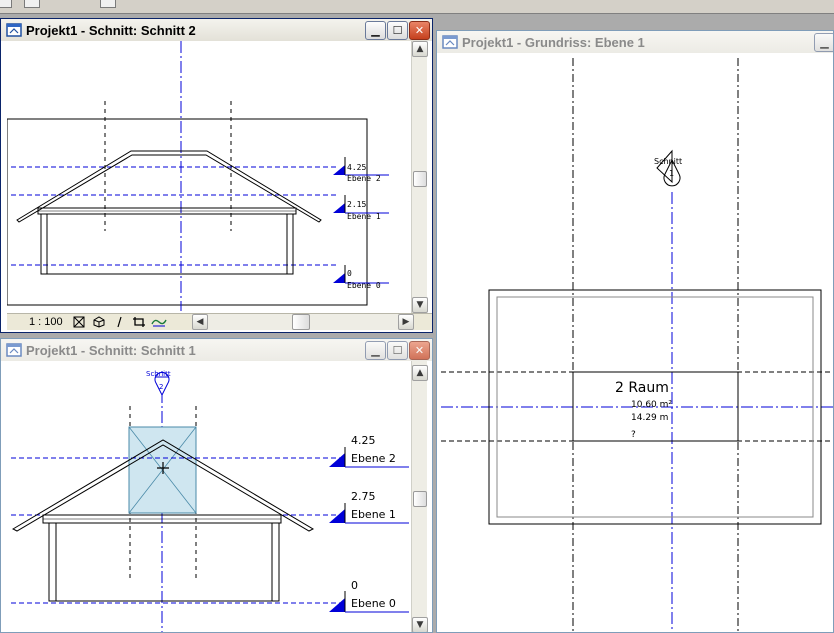 The height and width of the screenshot is (633, 834). I want to click on window-title: Projekt1 - Grundriss: Ebene 1, so click(553, 42).